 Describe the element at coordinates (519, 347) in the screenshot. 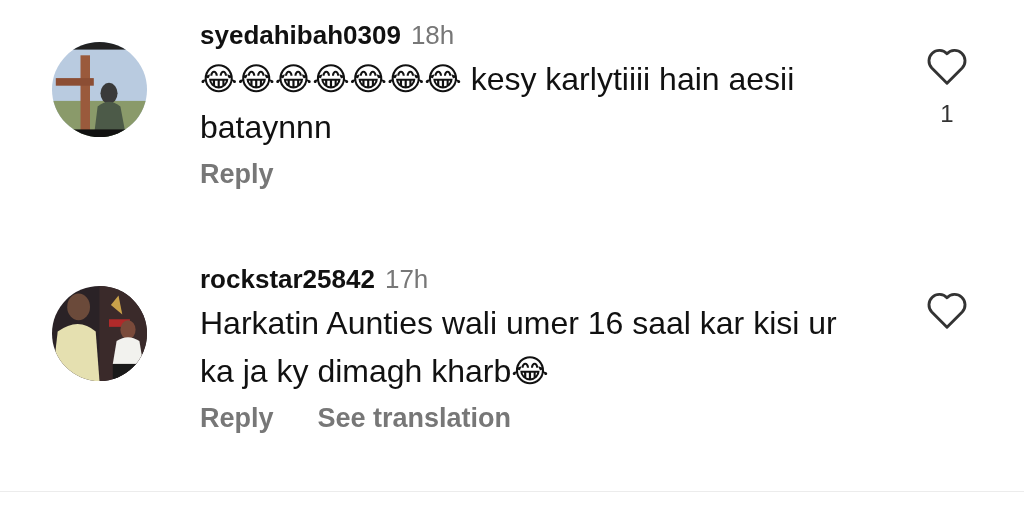

I see `comment-text: Harkatin Aunties wali umer 16 saal kar kisi ur ka ja ky dimagh kharb😂` at that location.